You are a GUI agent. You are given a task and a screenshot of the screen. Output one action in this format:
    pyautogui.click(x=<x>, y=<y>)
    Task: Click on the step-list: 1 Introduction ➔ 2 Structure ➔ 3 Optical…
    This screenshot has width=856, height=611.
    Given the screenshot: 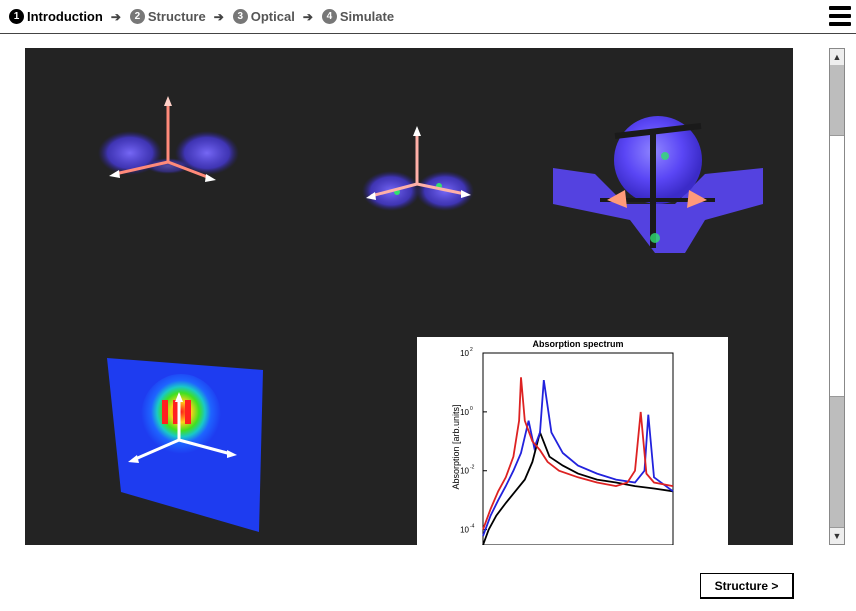 What is the action you would take?
    pyautogui.click(x=201, y=16)
    